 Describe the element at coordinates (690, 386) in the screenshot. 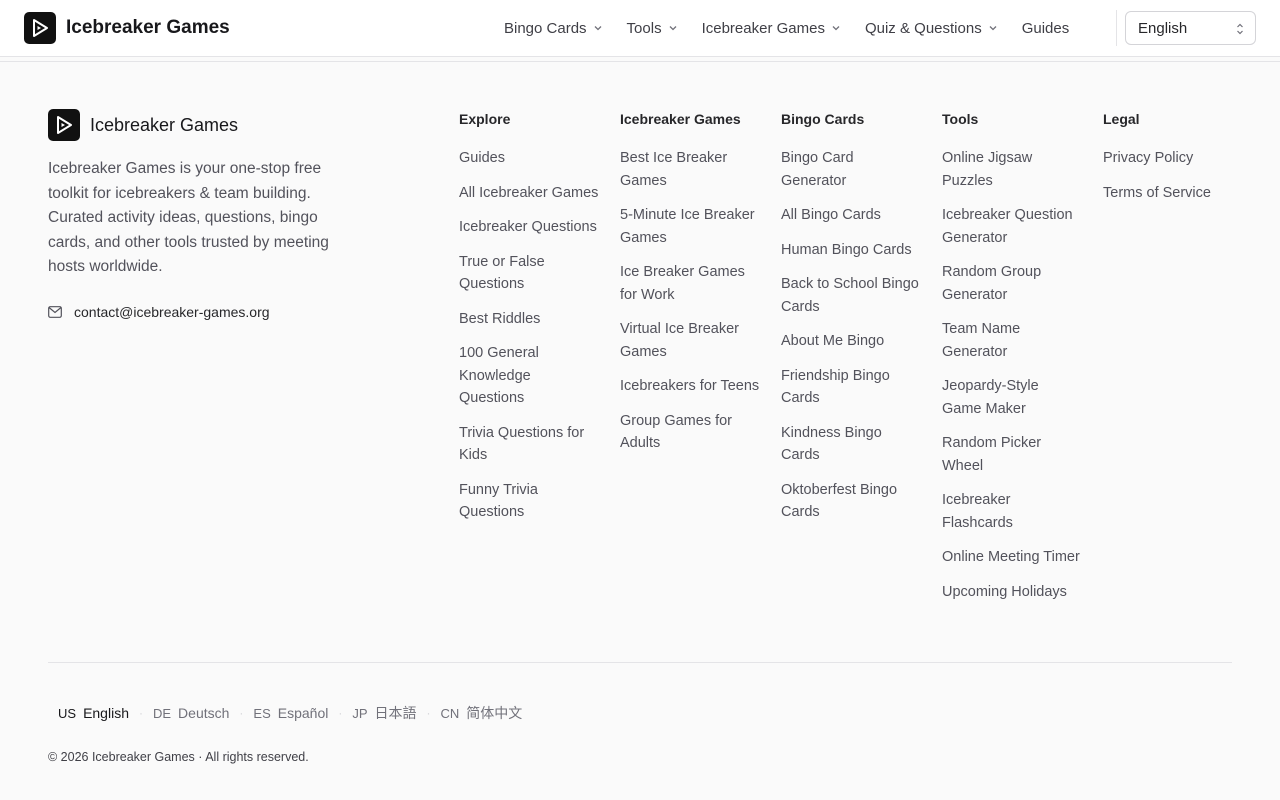

I see `footer-link: Icebreakers for Teens` at that location.